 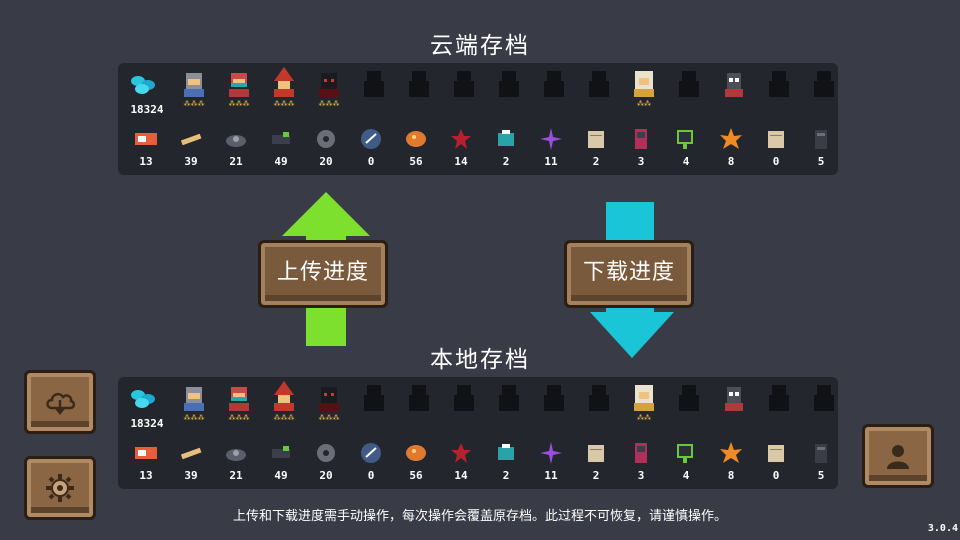 I want to click on material-count: 4, so click(x=686, y=475).